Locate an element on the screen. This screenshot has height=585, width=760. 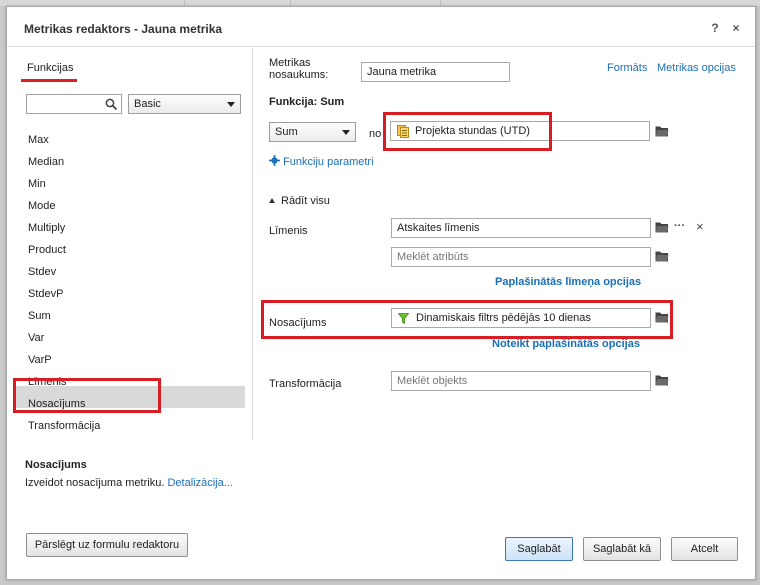
close-icon: × is located at coordinates (736, 28).